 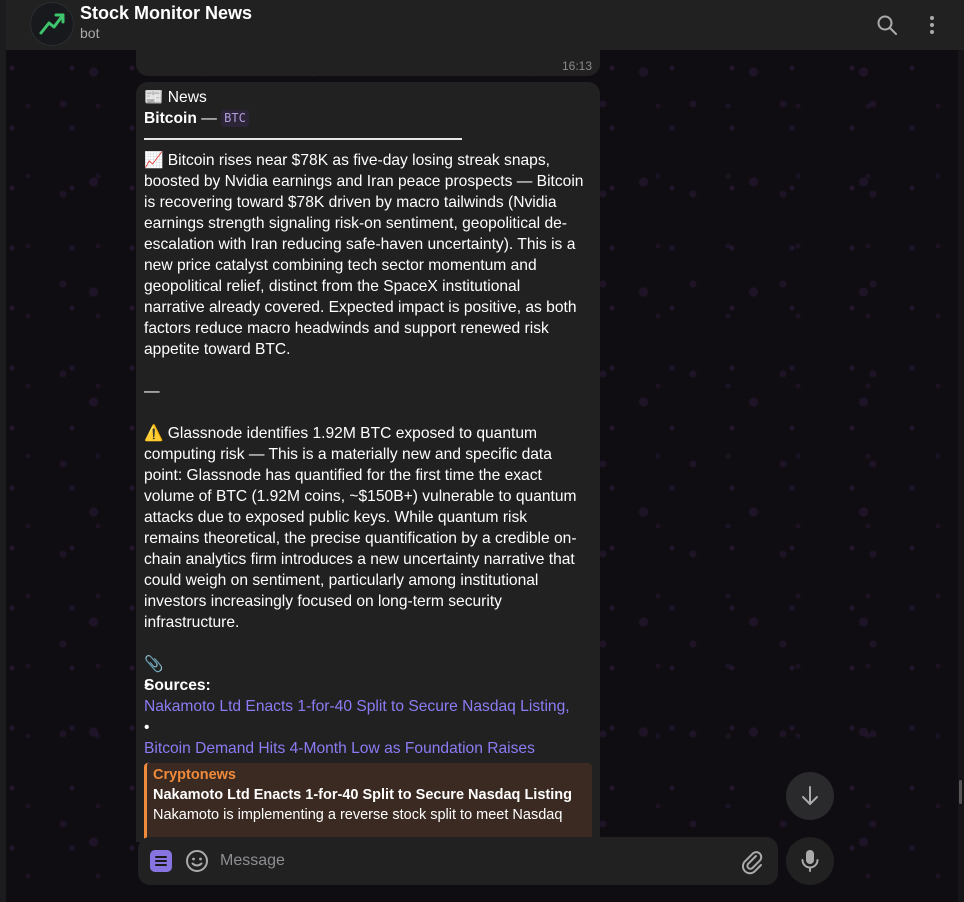 I want to click on smiley-icon, so click(x=197, y=861).